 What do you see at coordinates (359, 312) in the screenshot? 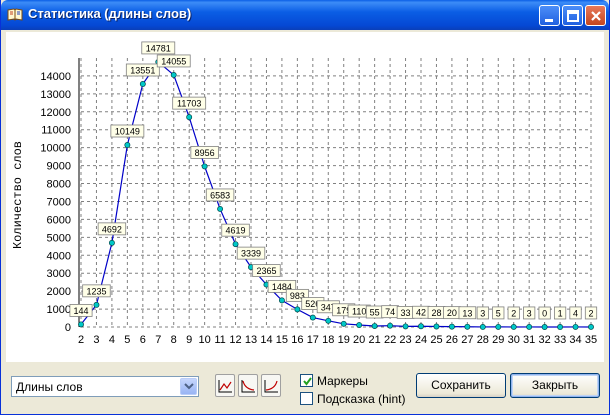
I see `data-label-18: 110` at bounding box center [359, 312].